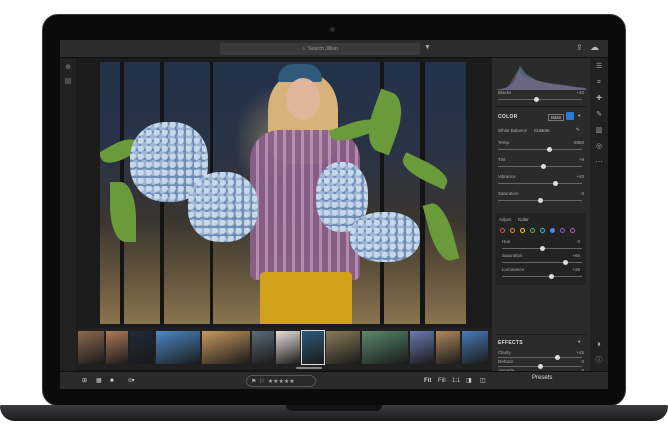 The height and width of the screenshot is (440, 668). Describe the element at coordinates (599, 147) in the screenshot. I see `radial-gradient-icon: ◎` at that location.